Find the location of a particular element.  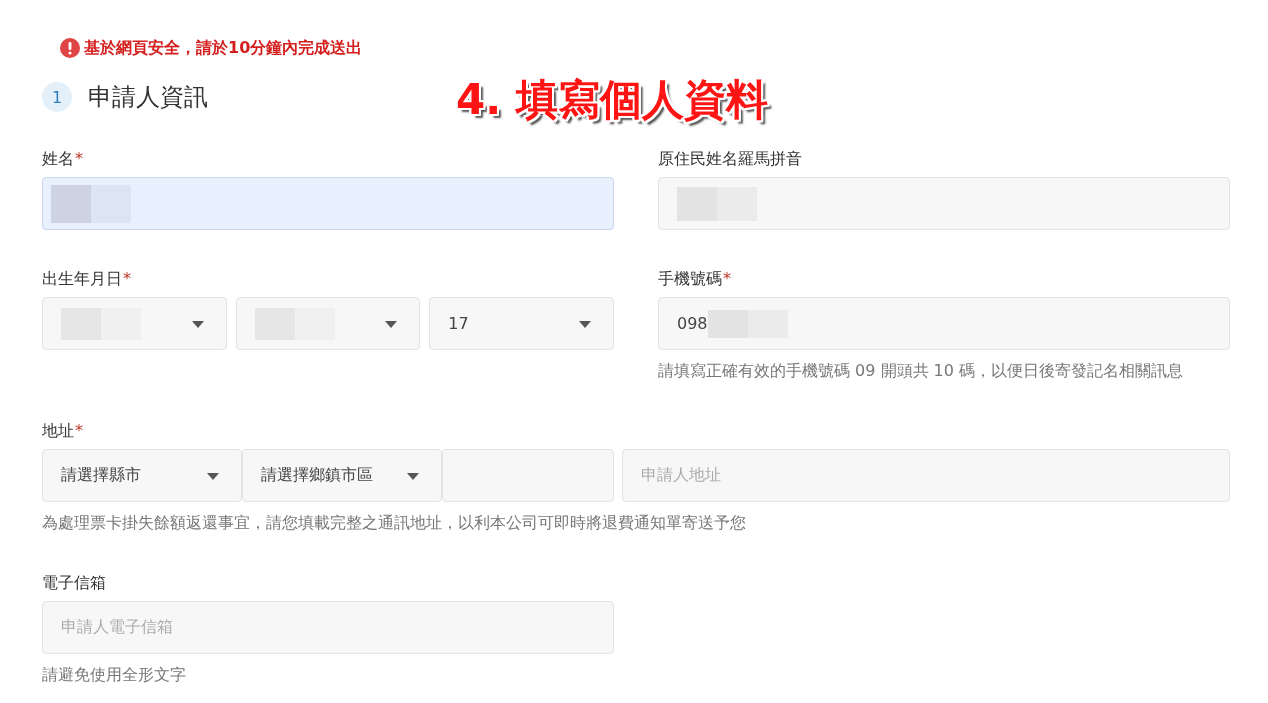

section-title: 申請人資訊 is located at coordinates (148, 97).